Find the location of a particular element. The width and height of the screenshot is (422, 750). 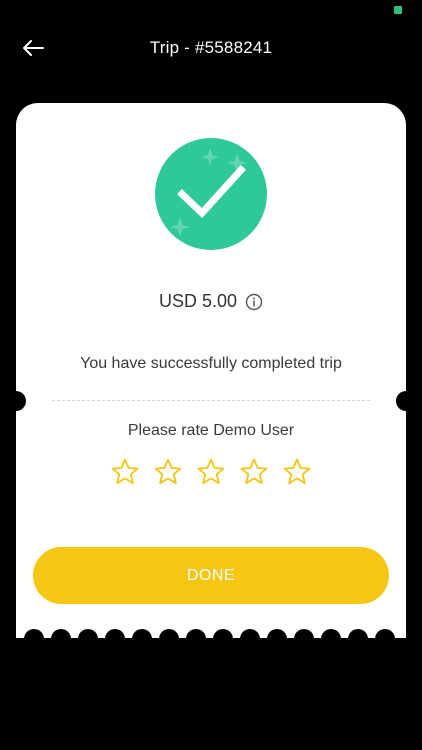

info-icon is located at coordinates (254, 302).